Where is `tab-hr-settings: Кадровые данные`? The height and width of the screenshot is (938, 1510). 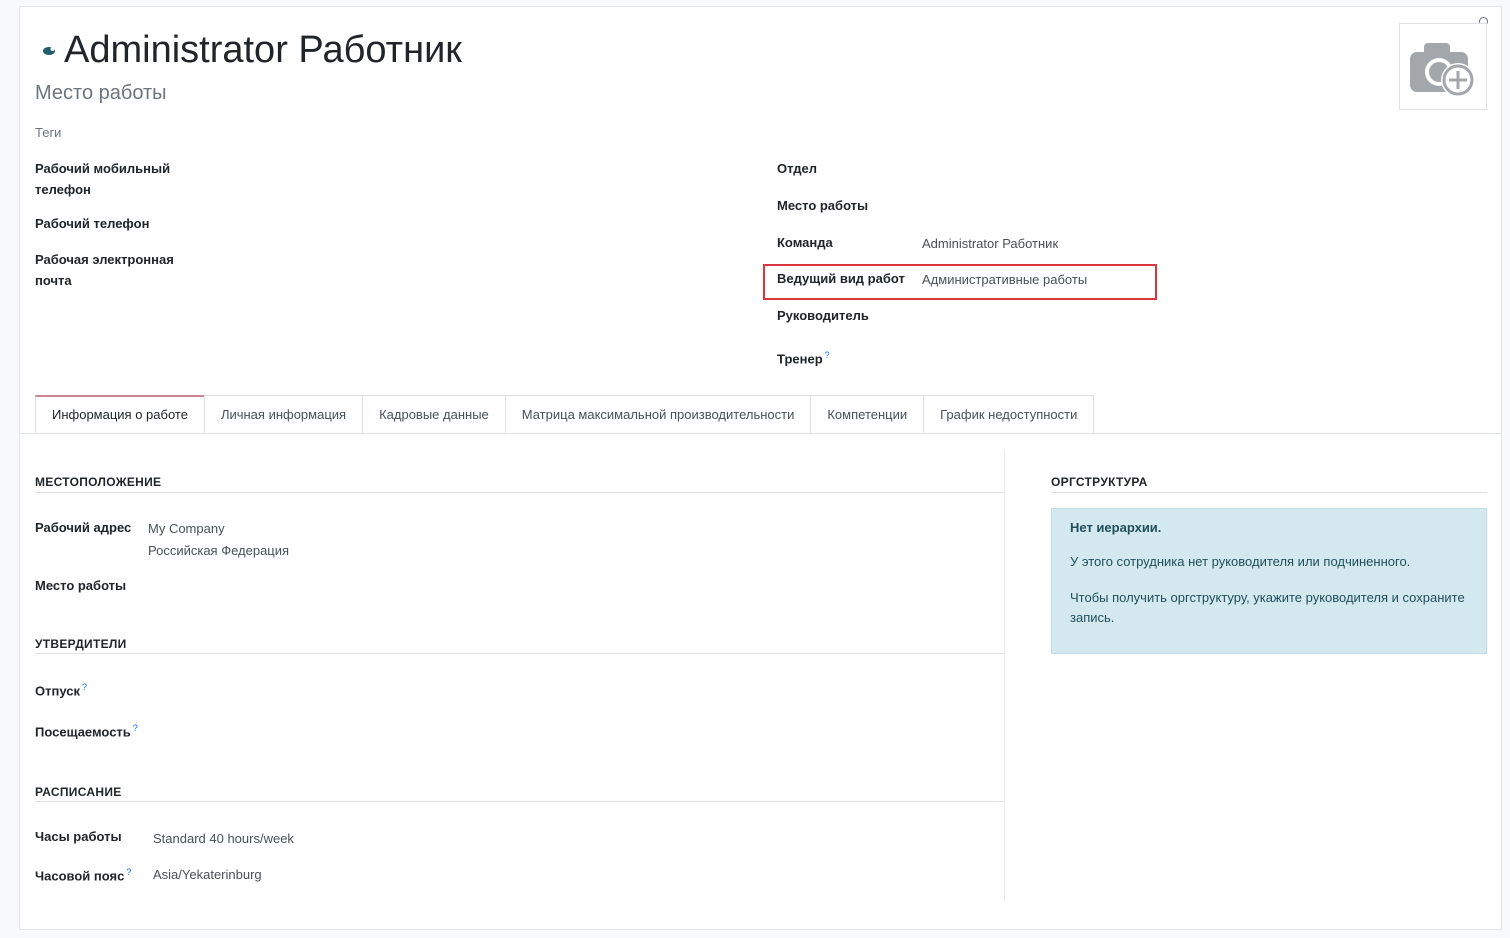 tab-hr-settings: Кадровые данные is located at coordinates (434, 414).